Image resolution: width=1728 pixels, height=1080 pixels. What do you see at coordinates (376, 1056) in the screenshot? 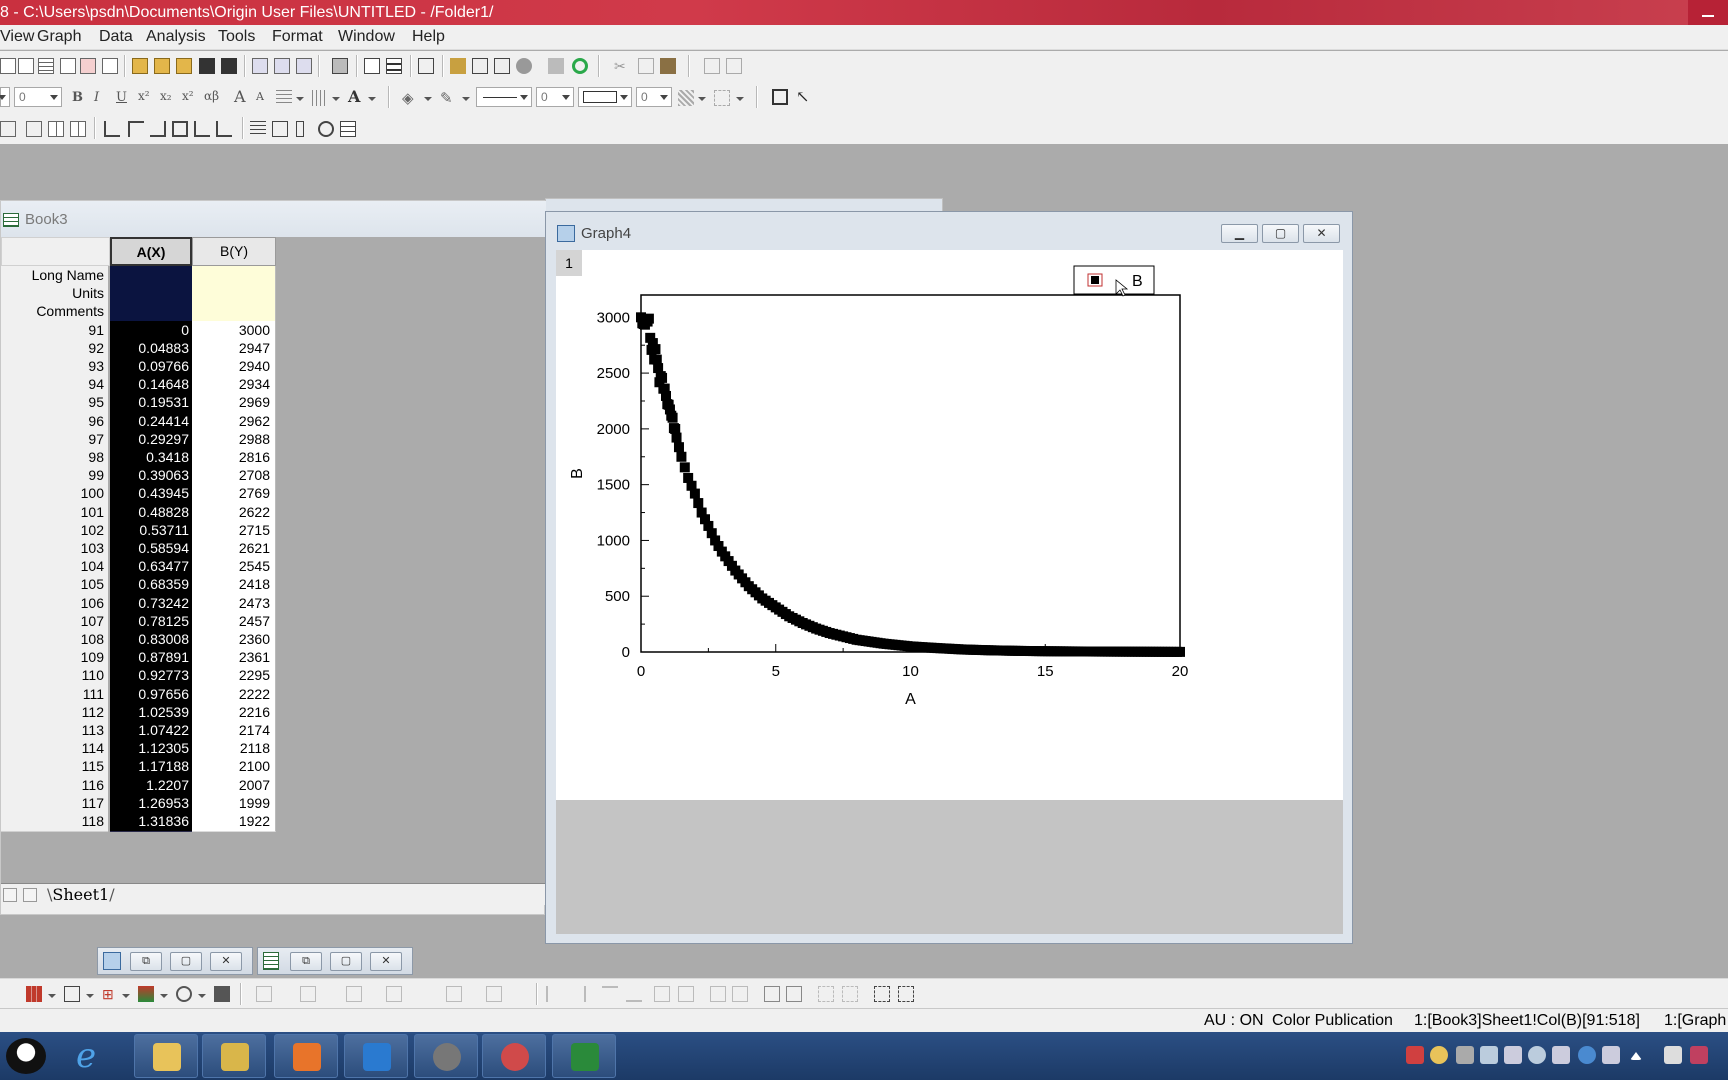
I see `taskbar-video` at bounding box center [376, 1056].